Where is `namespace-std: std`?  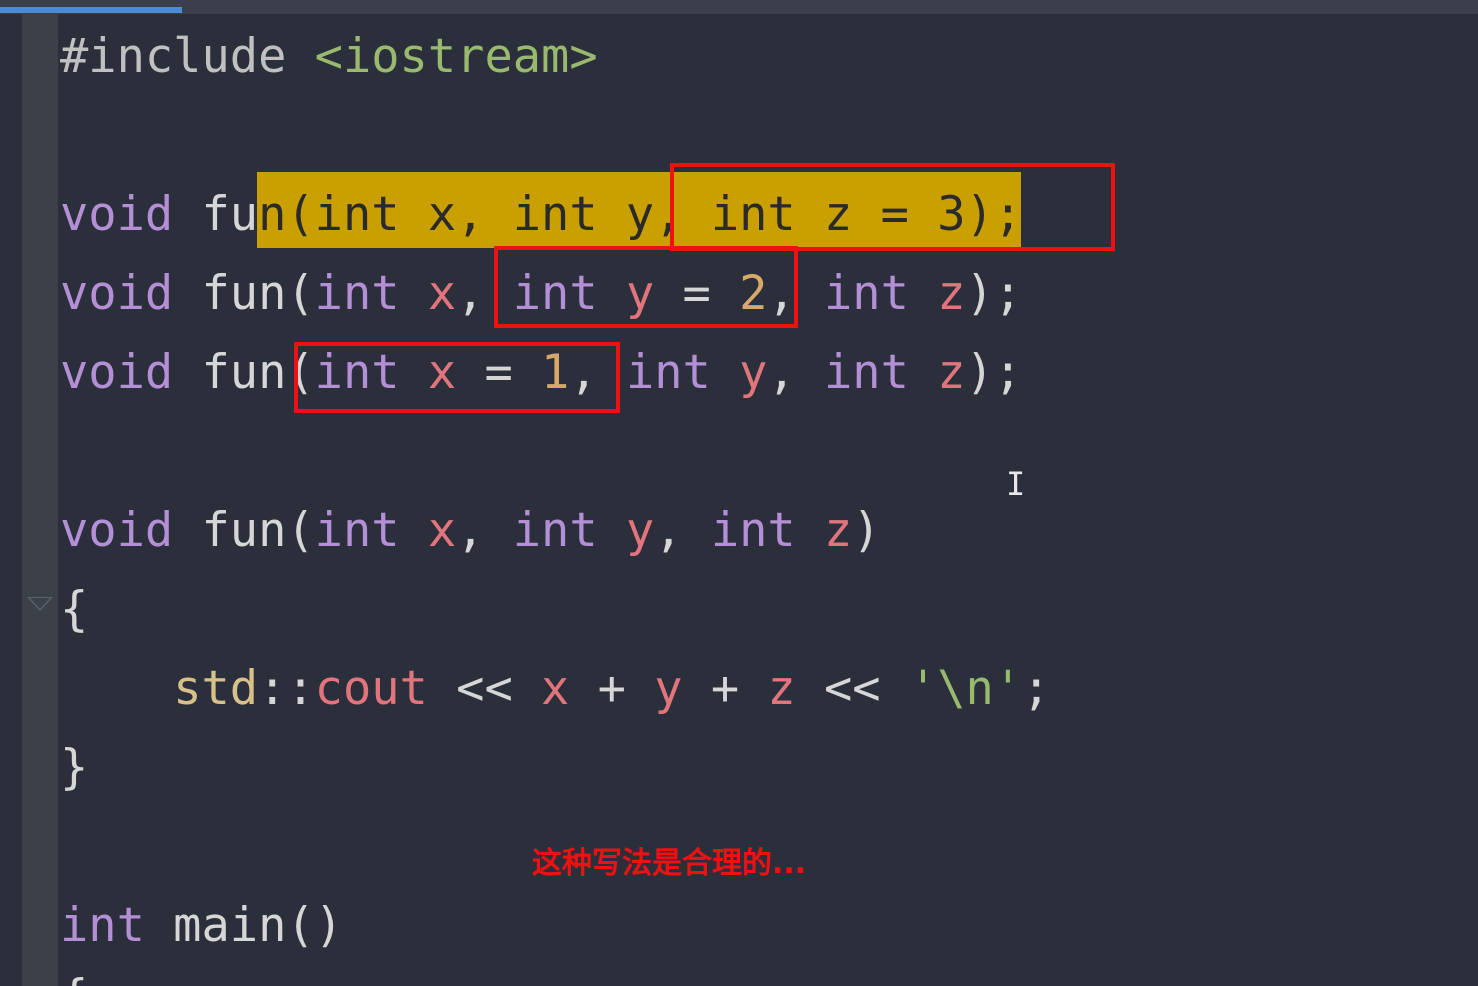
namespace-std: std is located at coordinates (216, 688).